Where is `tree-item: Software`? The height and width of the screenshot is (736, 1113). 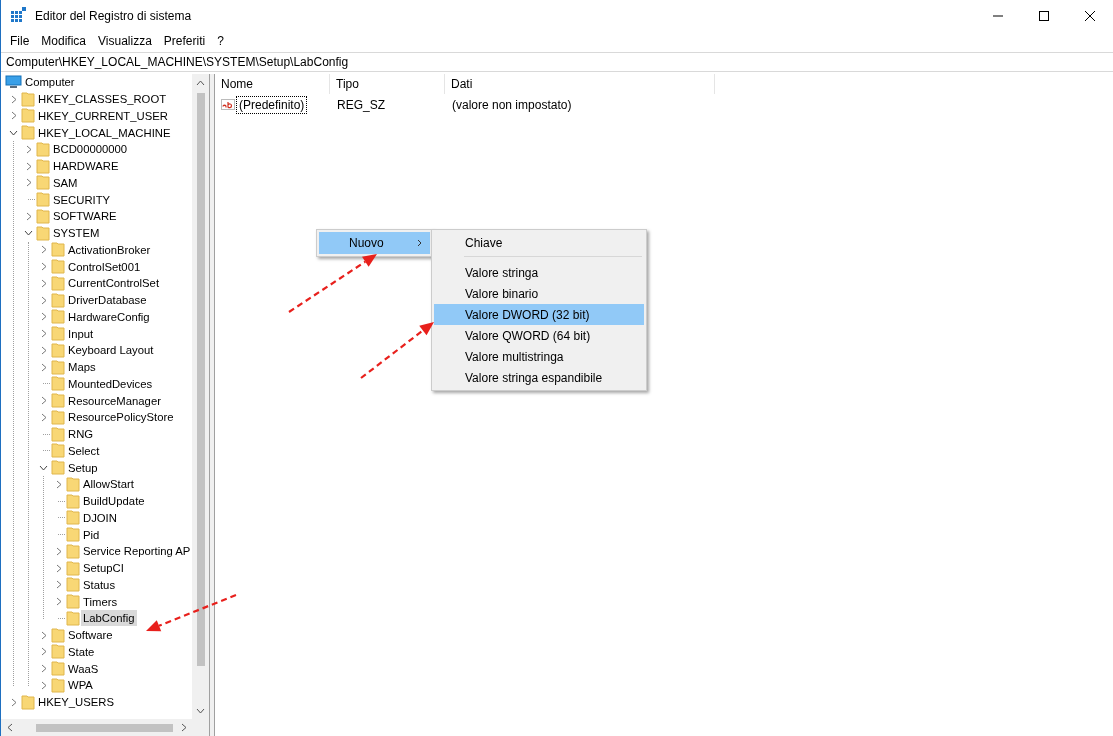 tree-item: Software is located at coordinates (90, 635).